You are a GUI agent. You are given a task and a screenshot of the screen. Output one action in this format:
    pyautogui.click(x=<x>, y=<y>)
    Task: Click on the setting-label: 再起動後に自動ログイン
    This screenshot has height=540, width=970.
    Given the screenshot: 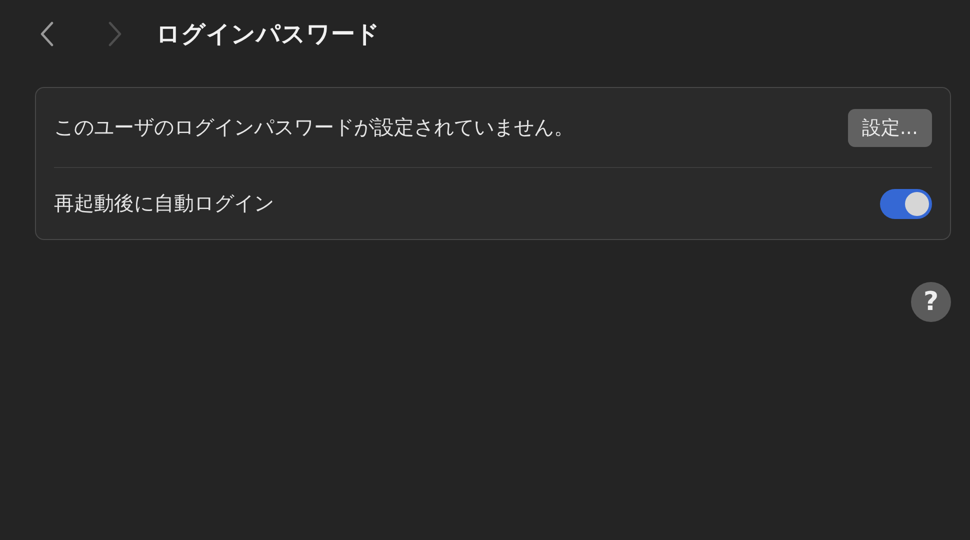 What is the action you would take?
    pyautogui.click(x=164, y=203)
    